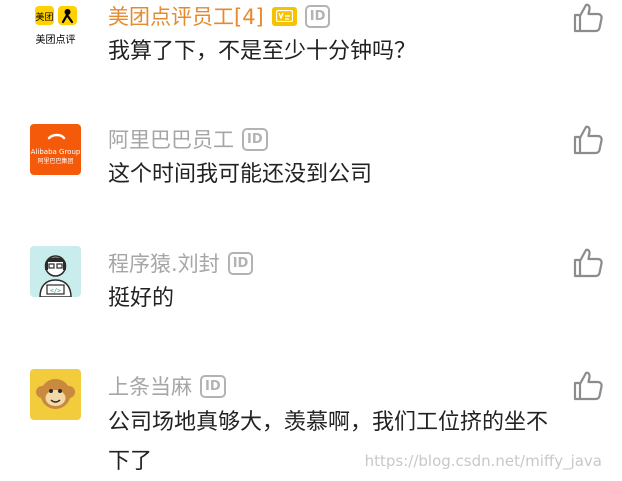 The height and width of the screenshot is (481, 622). I want to click on avatar-label-top: 美团, so click(44, 17).